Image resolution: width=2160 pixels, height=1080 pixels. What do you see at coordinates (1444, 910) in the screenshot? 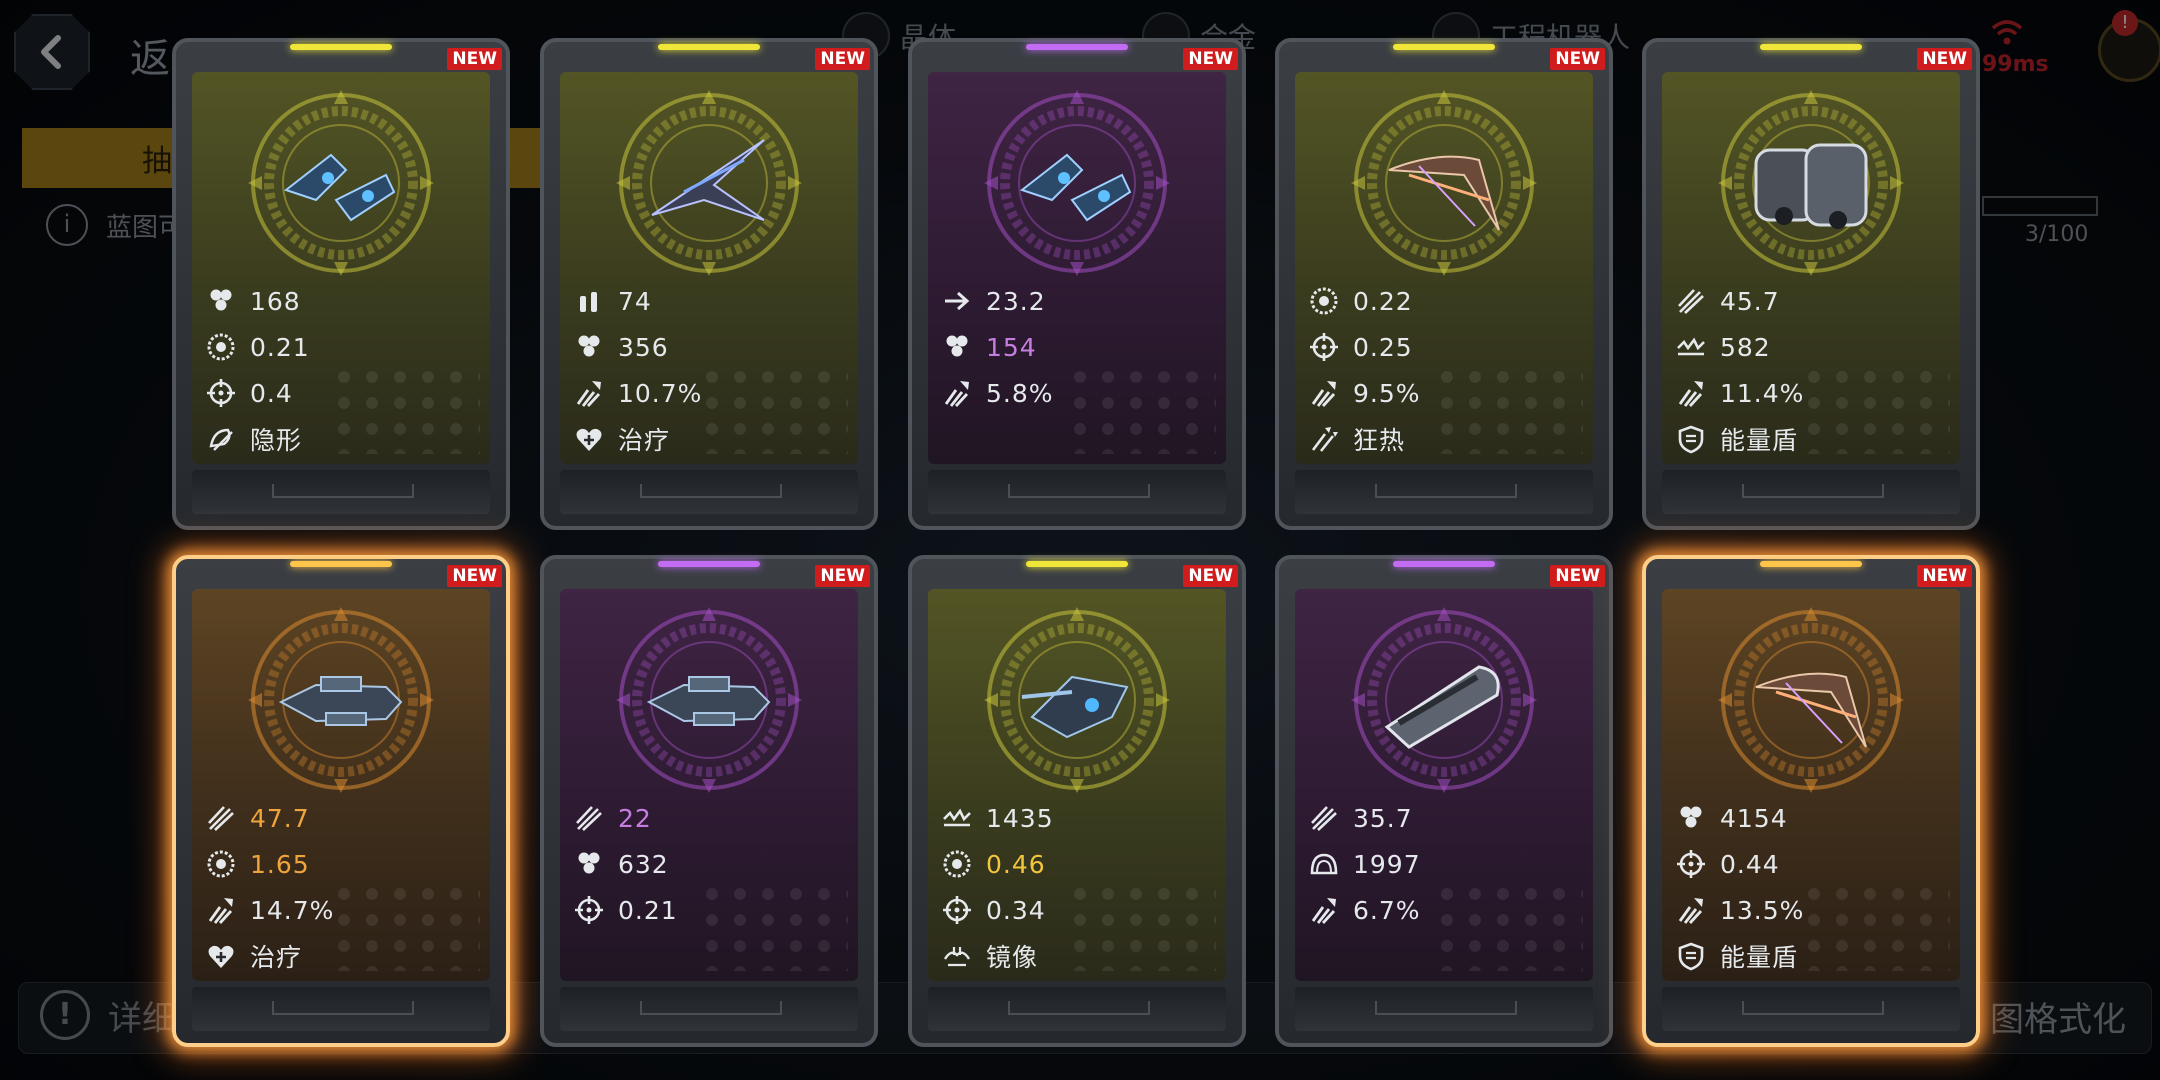
I see `stat-row: 6.7%` at bounding box center [1444, 910].